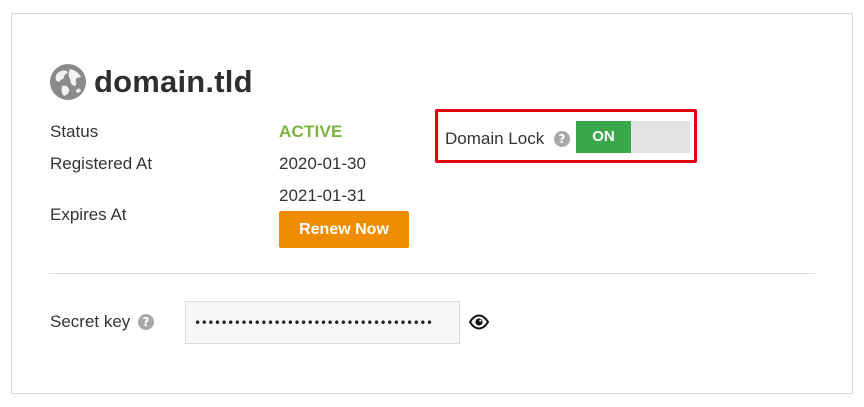 This screenshot has width=864, height=407. I want to click on eye-icon, so click(479, 322).